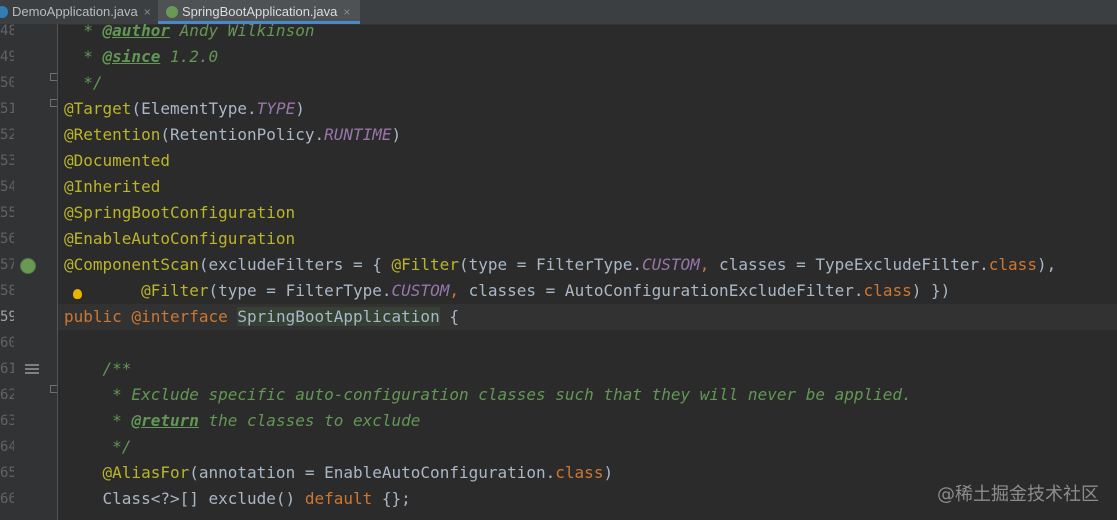 This screenshot has width=1117, height=520. I want to click on code-line-51: @Target(ElementType.TYPE), so click(184, 109).